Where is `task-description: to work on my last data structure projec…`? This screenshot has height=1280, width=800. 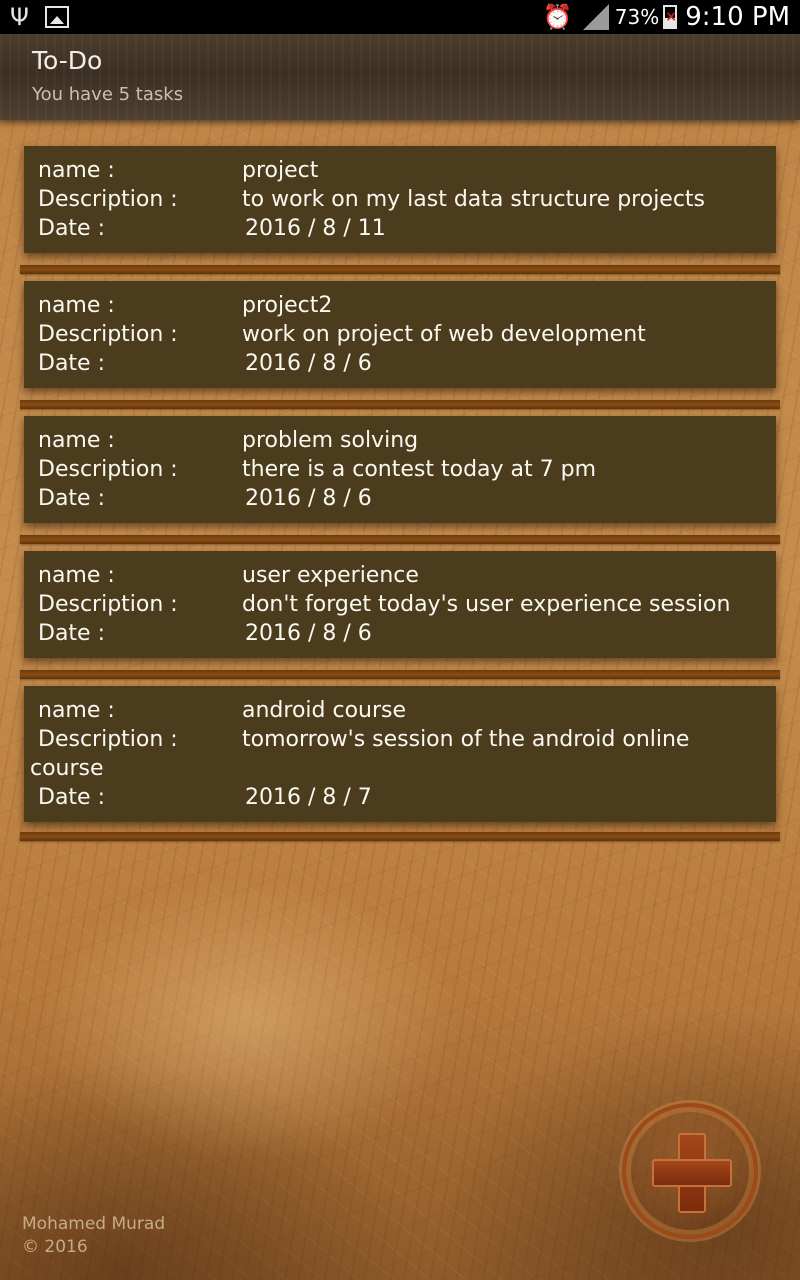
task-description: to work on my last data structure projec… is located at coordinates (474, 199).